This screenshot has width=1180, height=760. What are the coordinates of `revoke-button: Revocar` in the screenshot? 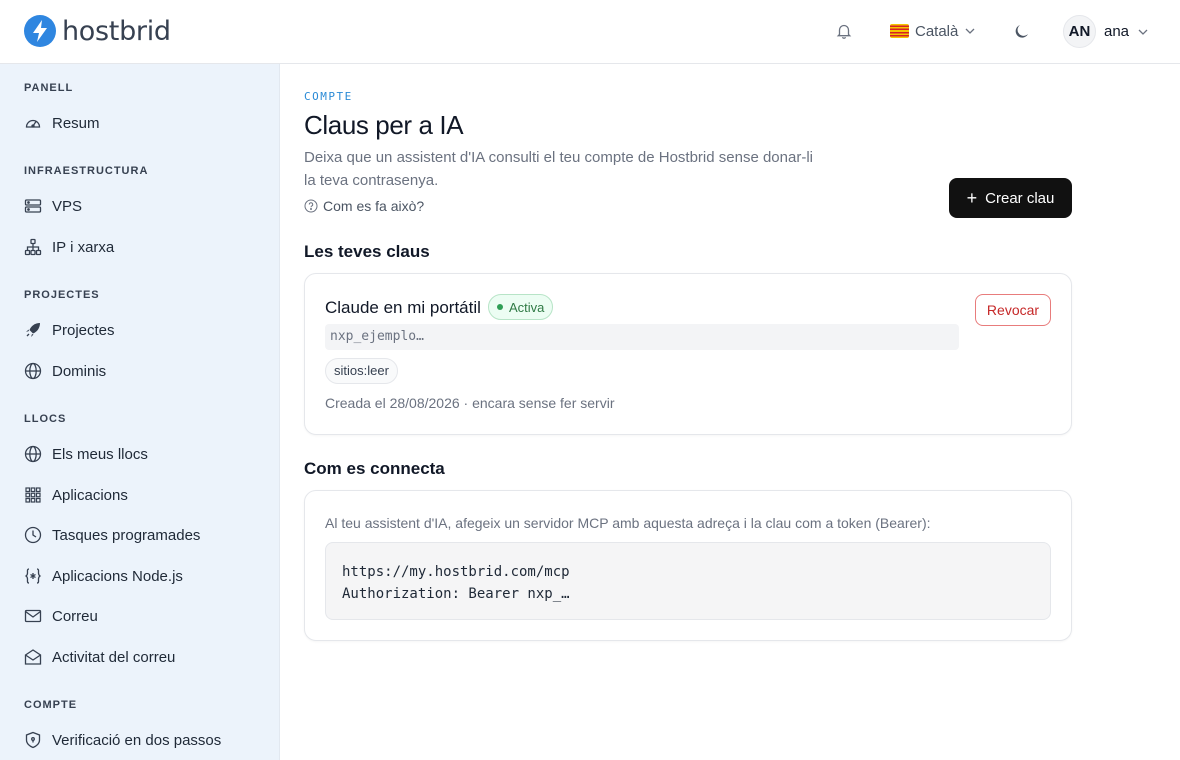 It's located at (1013, 310).